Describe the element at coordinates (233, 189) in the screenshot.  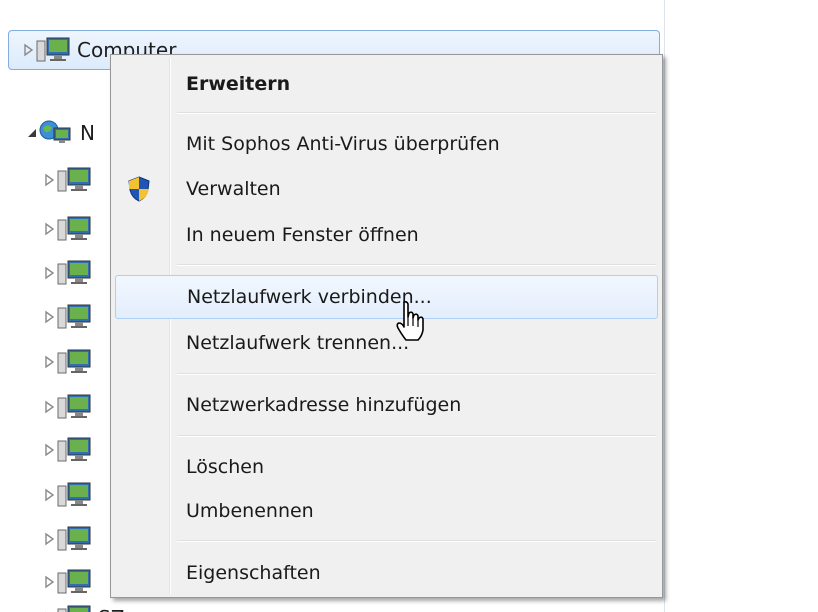
I see `menu-item-label: Verwalten` at that location.